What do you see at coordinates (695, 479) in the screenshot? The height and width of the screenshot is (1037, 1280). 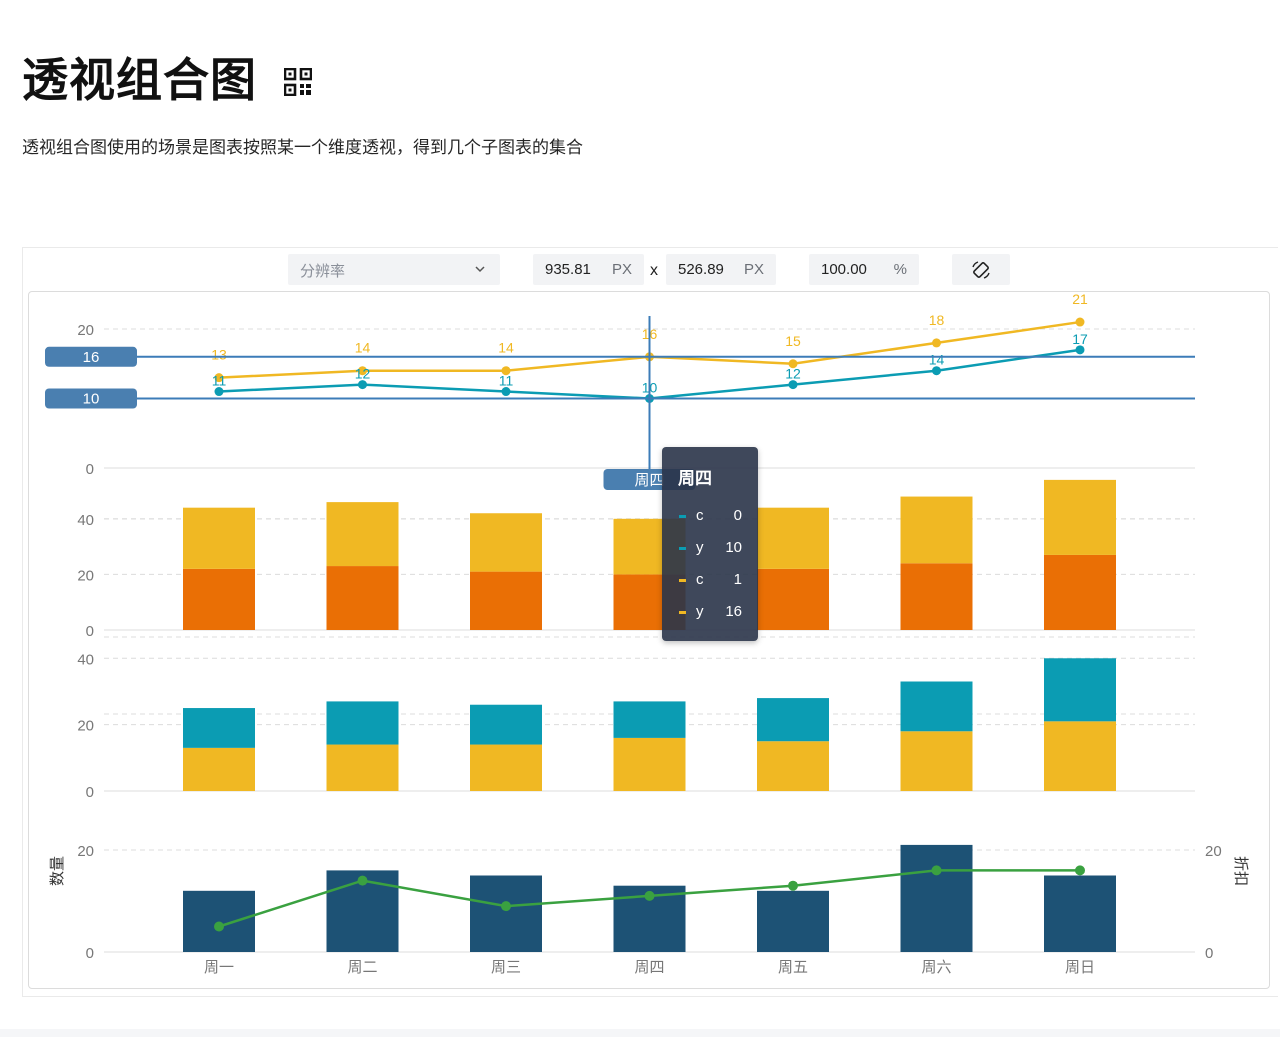 I see `tooltip-title: 周四` at bounding box center [695, 479].